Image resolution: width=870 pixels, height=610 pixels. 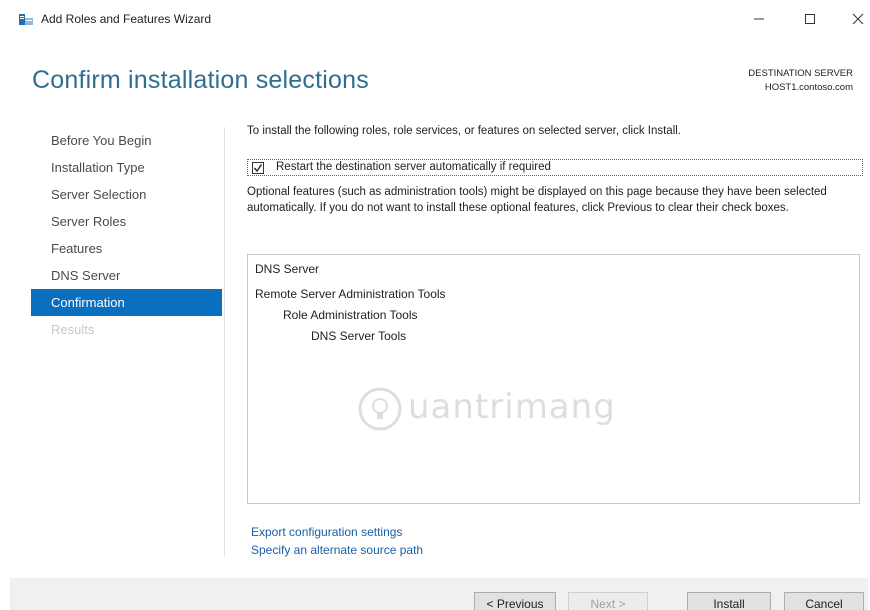 I want to click on selection-item-role-admin-tools: Role Administration Tools, so click(x=350, y=315).